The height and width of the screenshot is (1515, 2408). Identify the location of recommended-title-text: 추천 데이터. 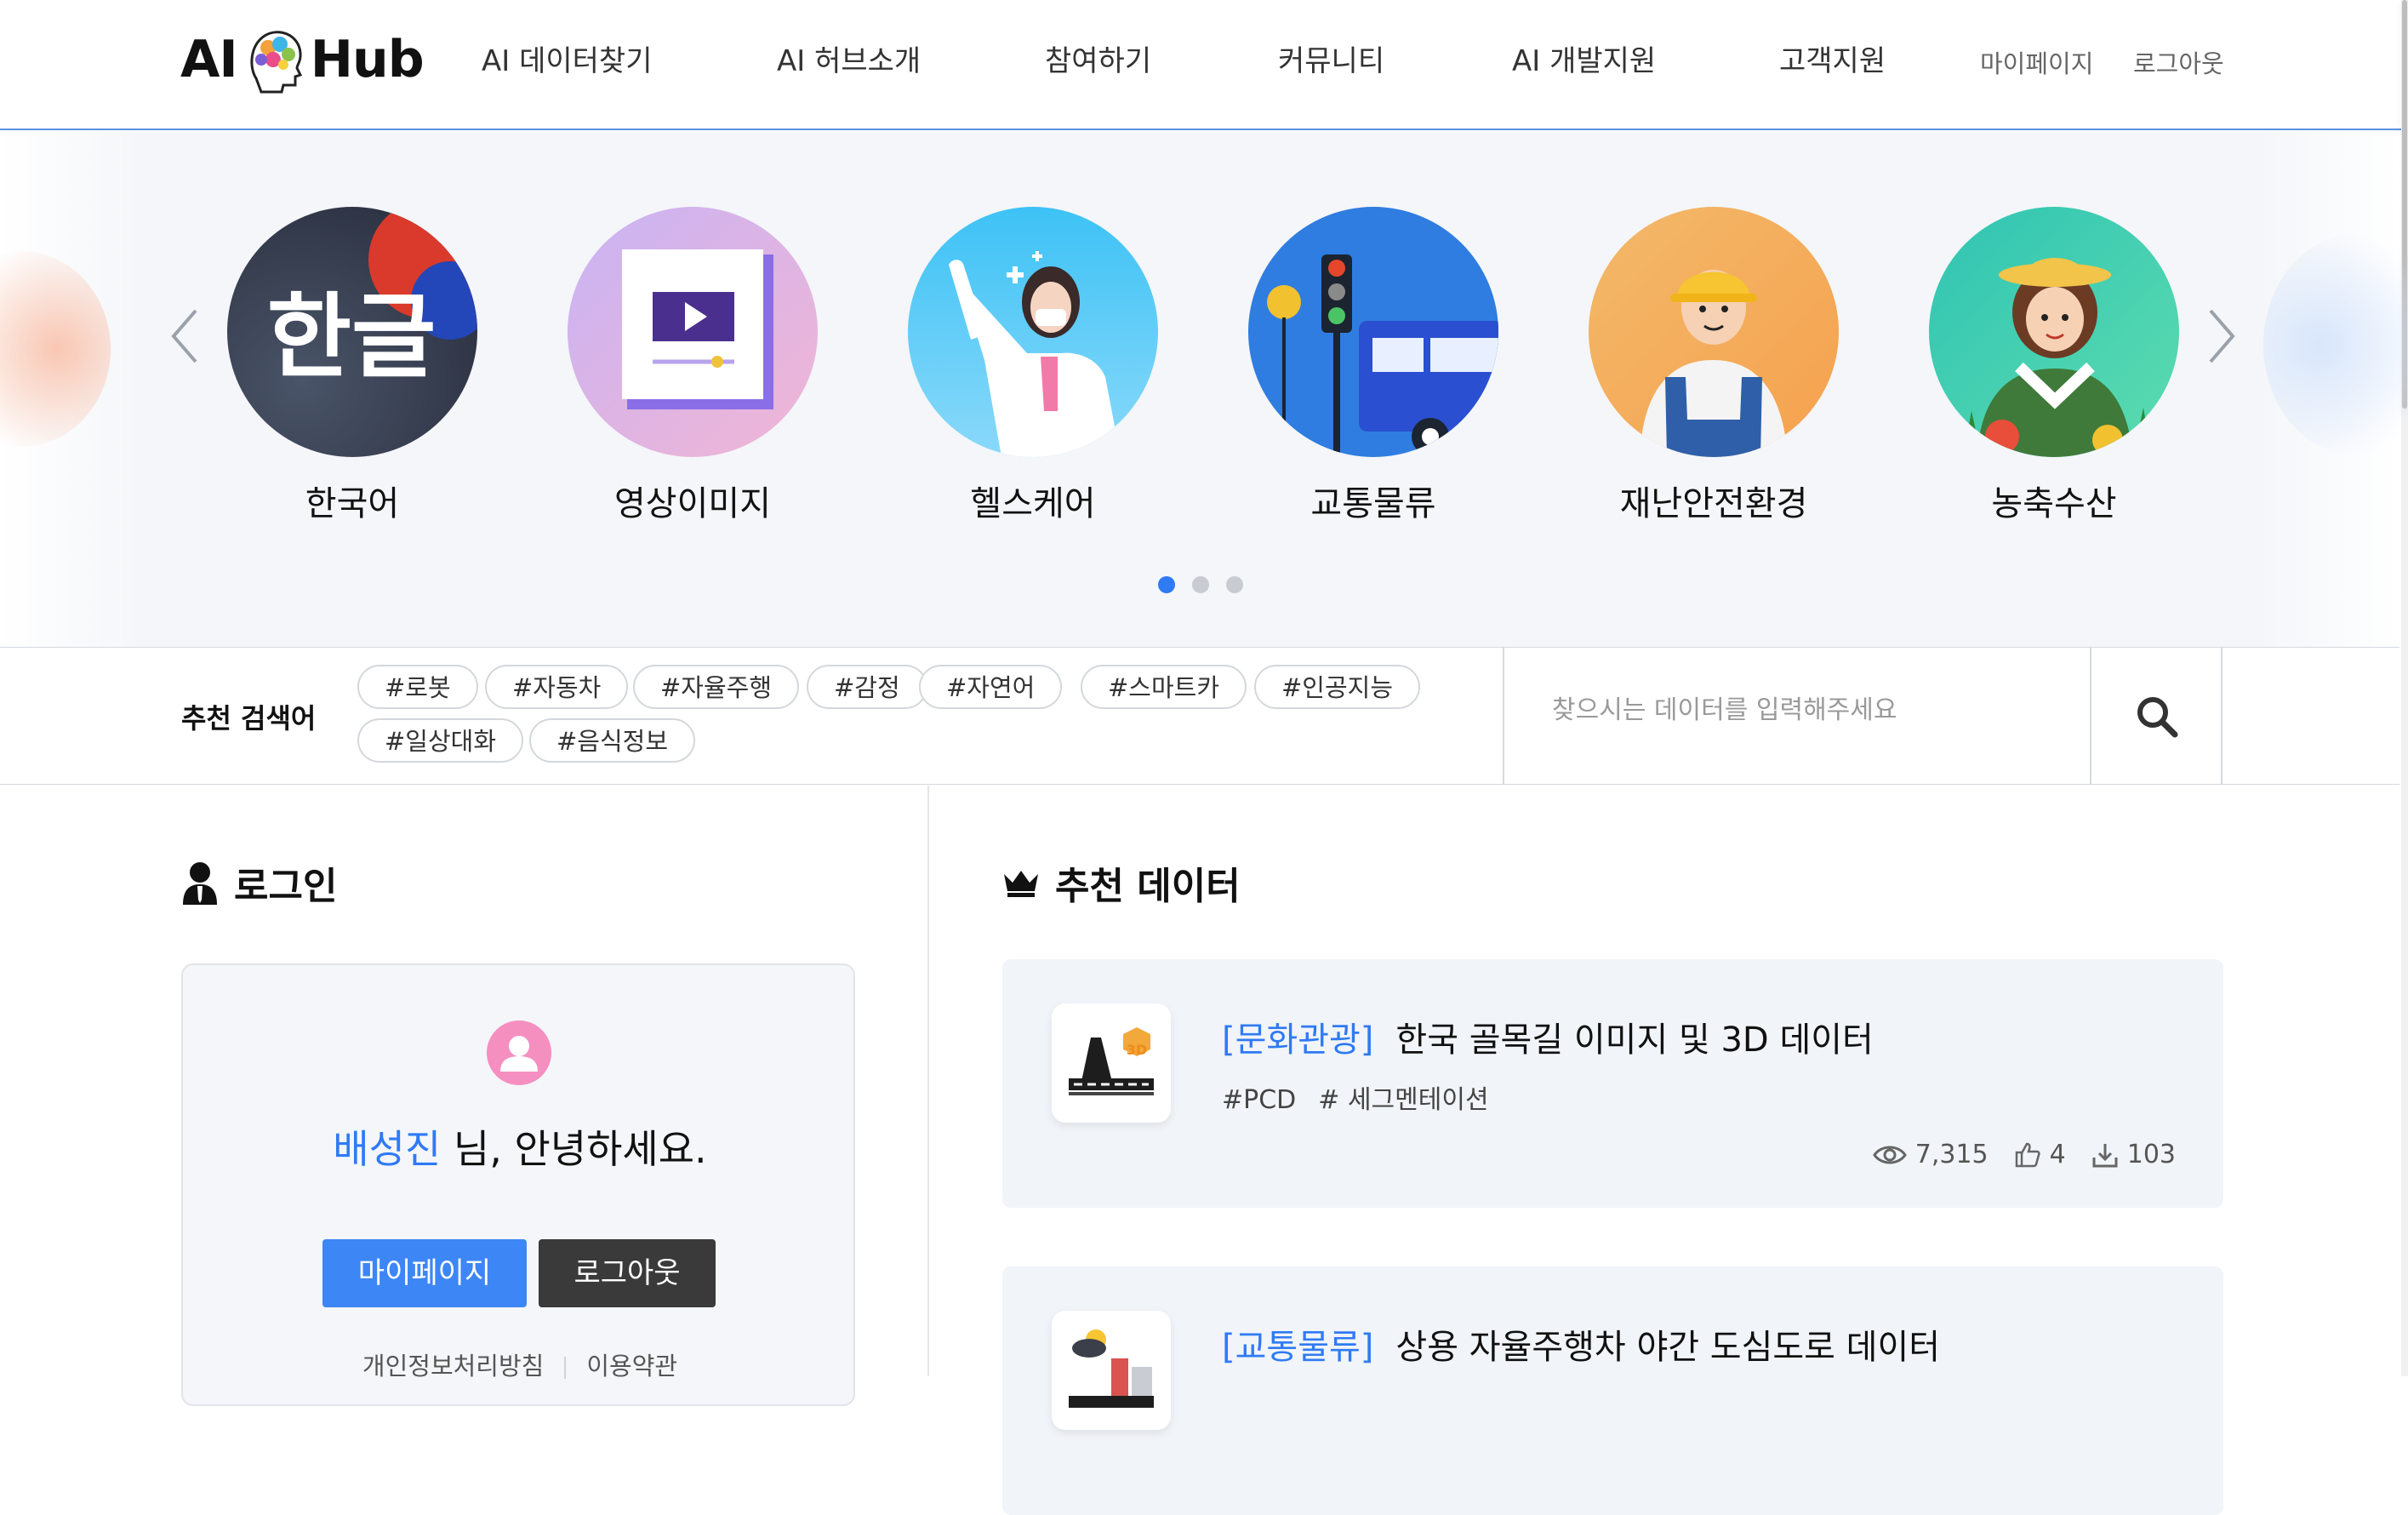
(1148, 886).